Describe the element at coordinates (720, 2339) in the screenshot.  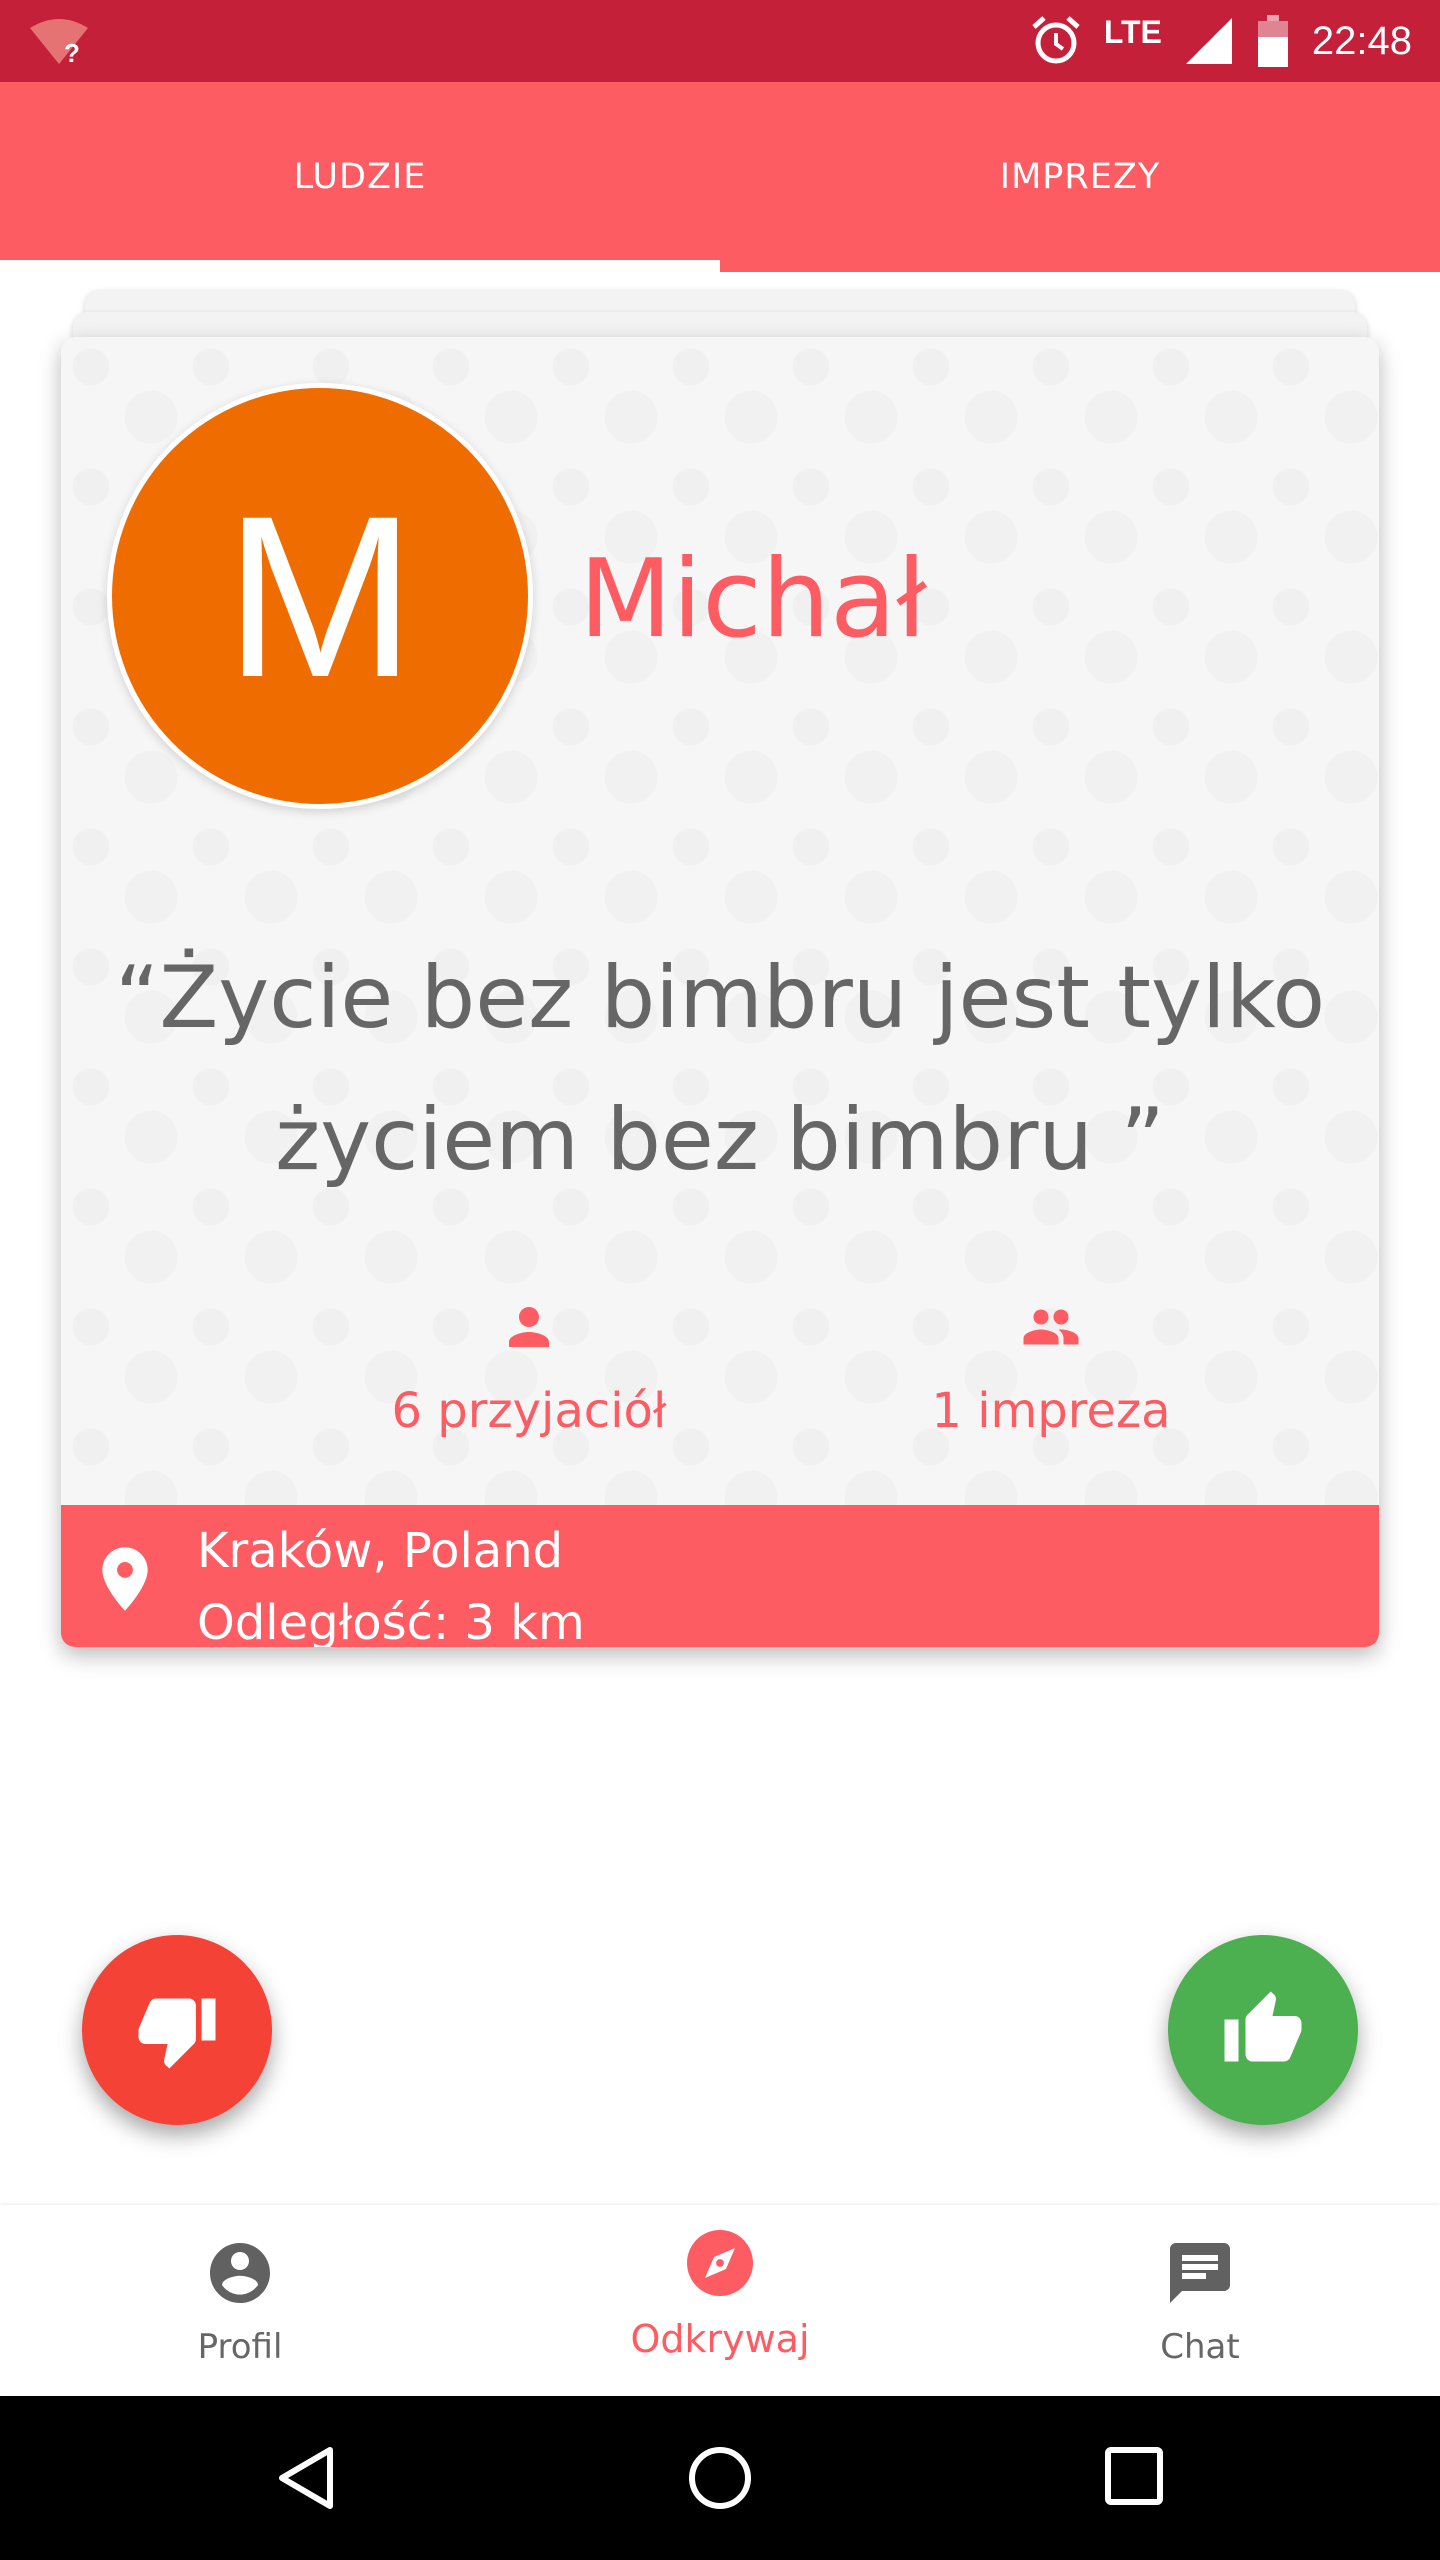
I see `nav-label: Odkrywaj` at that location.